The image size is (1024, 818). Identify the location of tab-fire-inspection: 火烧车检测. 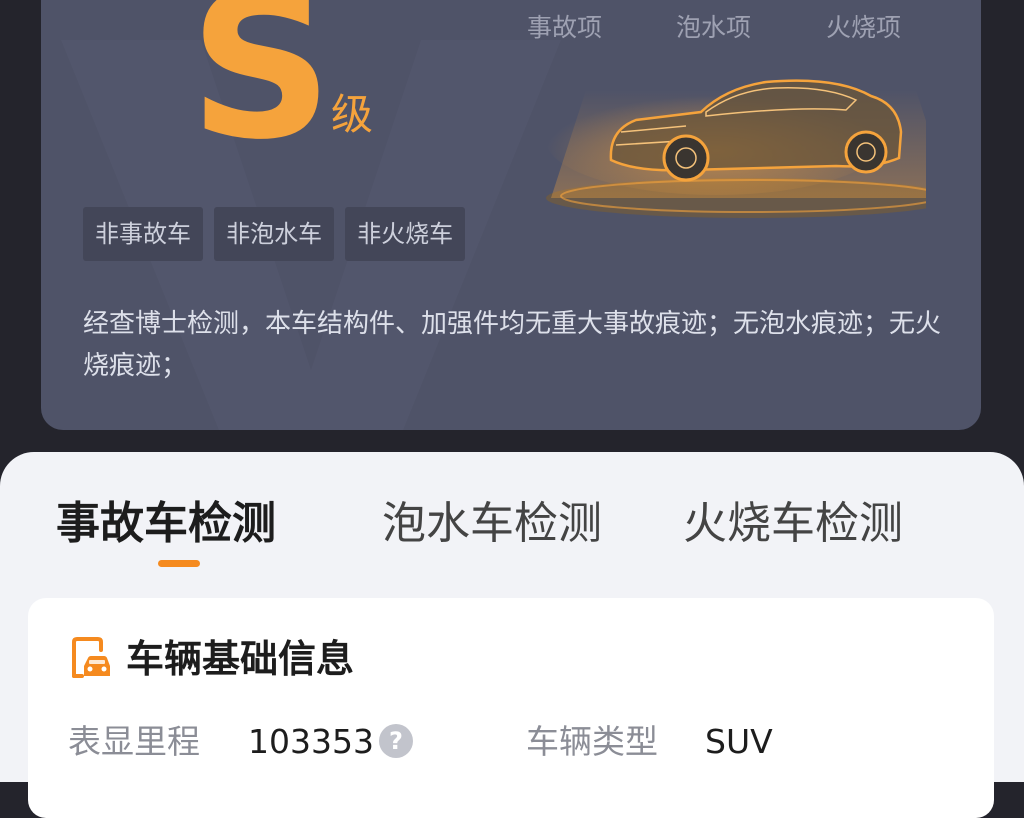
(793, 524).